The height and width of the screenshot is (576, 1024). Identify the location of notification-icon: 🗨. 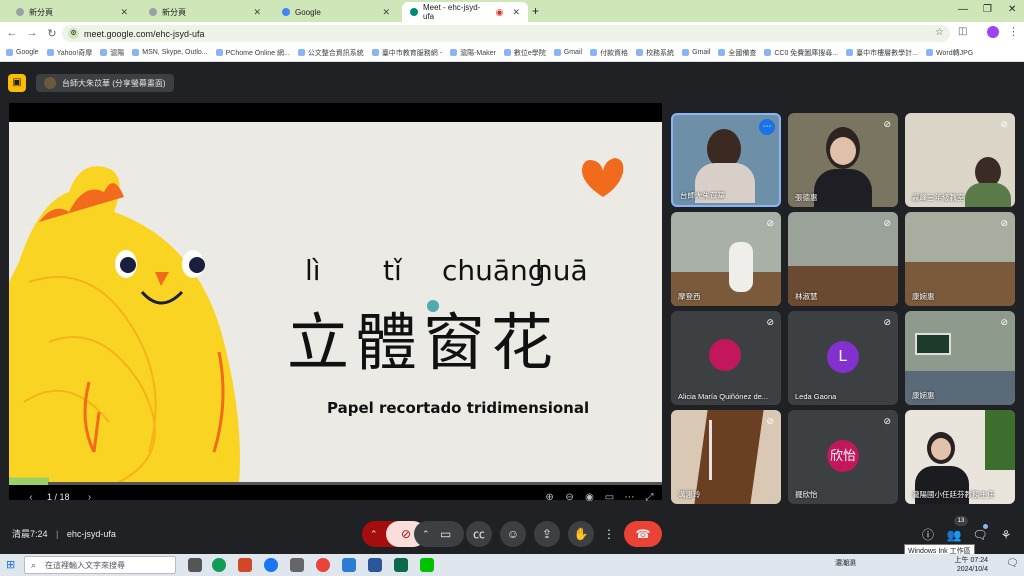
(1012, 563).